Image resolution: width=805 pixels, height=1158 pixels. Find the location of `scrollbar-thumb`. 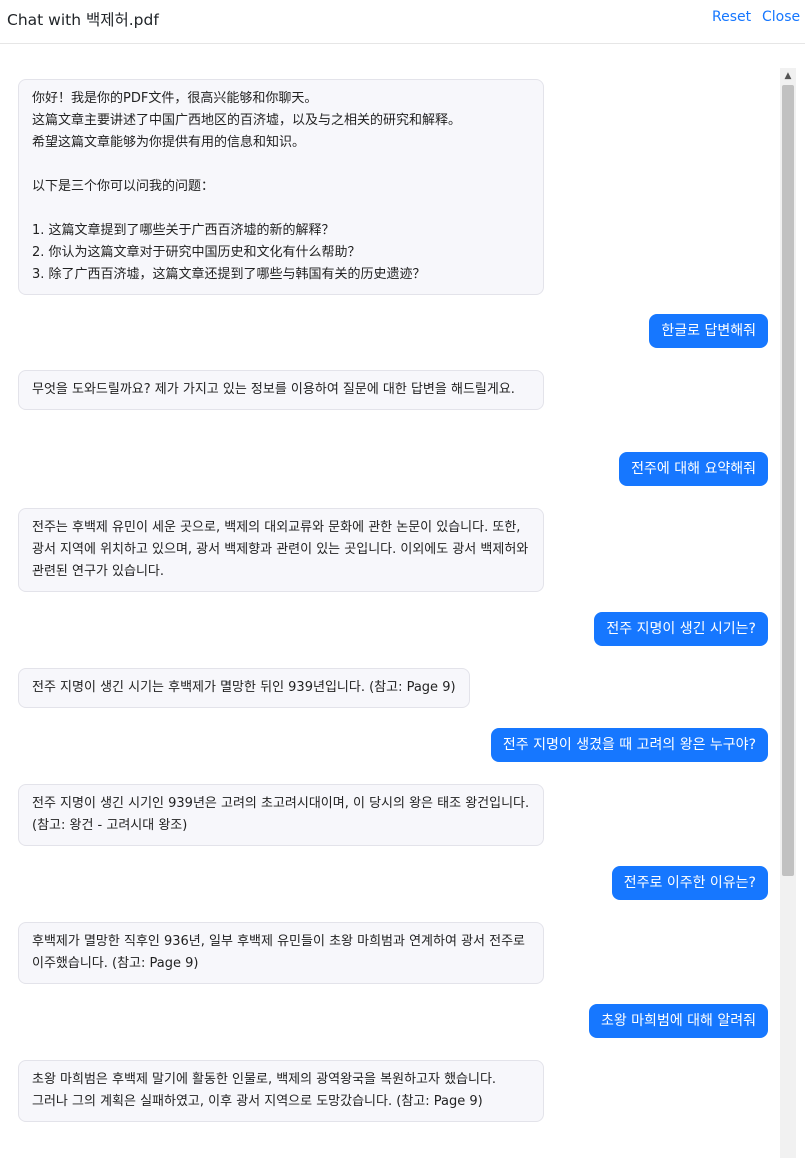

scrollbar-thumb is located at coordinates (788, 480).